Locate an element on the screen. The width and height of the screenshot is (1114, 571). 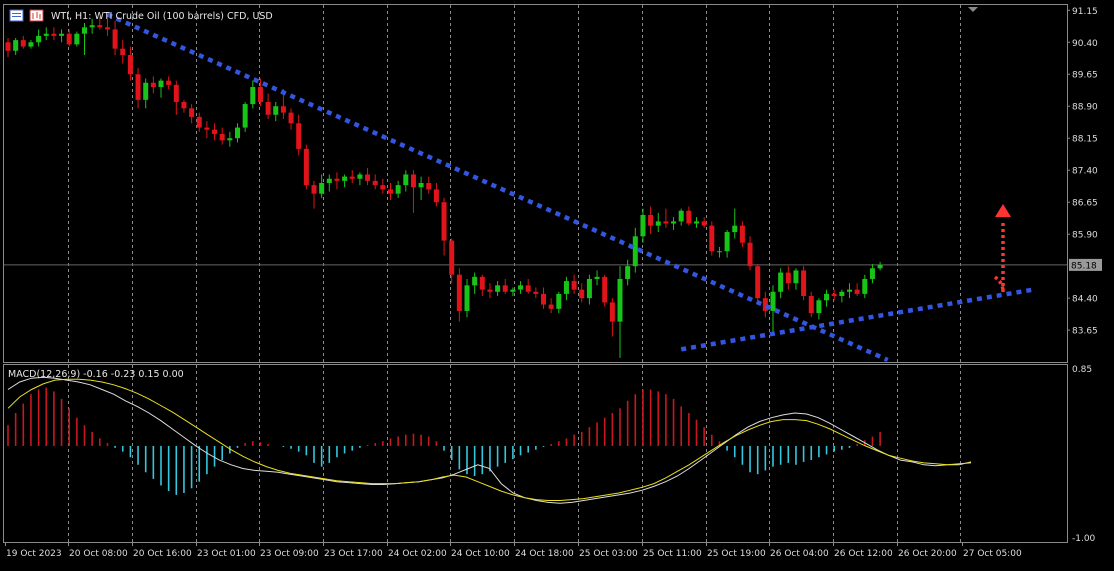
price-tick-label: 91.15 is located at coordinates (1085, 12).